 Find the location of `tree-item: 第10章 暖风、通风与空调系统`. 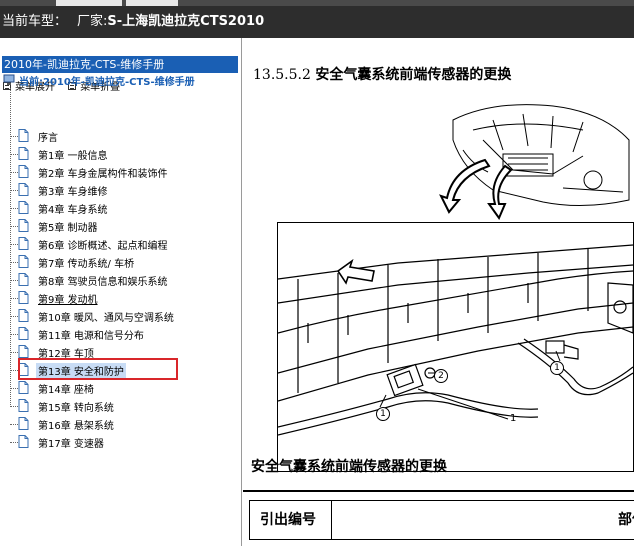

tree-item: 第10章 暖风、通风与空调系统 is located at coordinates (93, 316).